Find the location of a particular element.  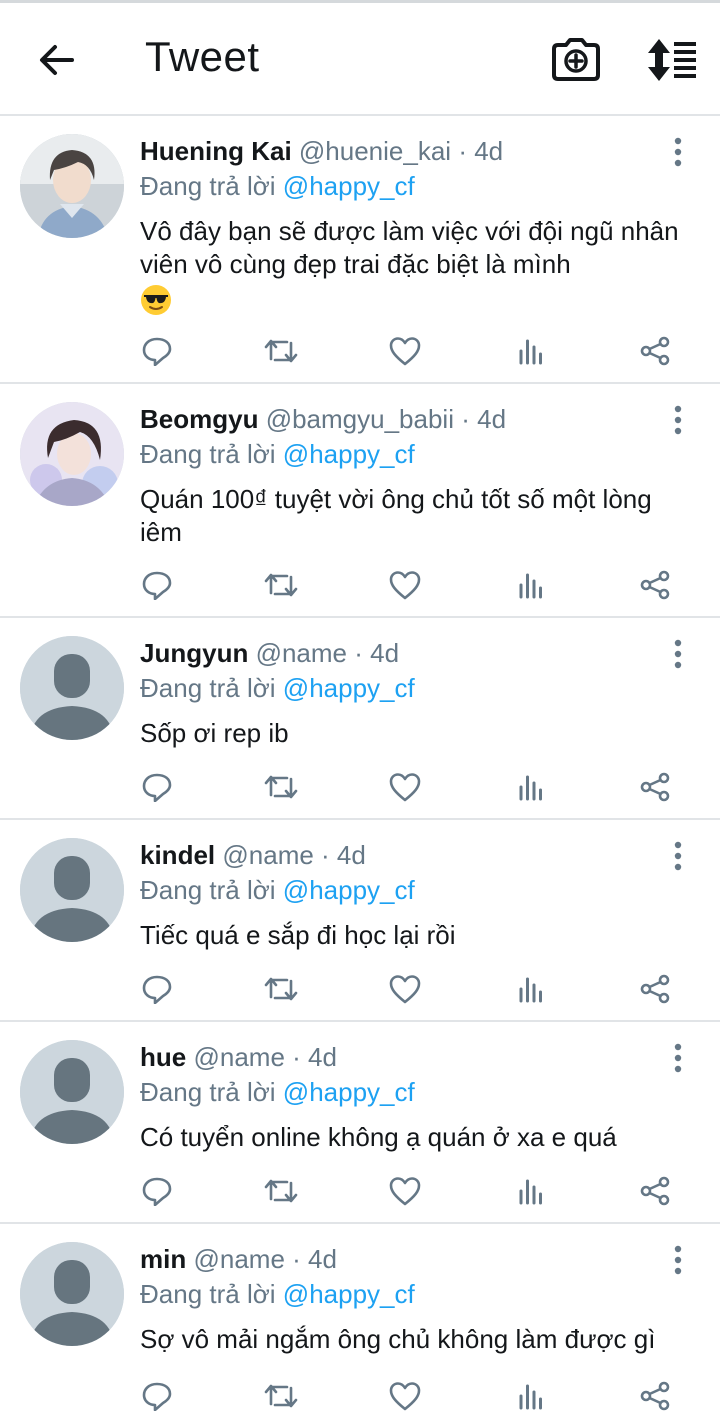

user-name: Jungyun is located at coordinates (194, 653).